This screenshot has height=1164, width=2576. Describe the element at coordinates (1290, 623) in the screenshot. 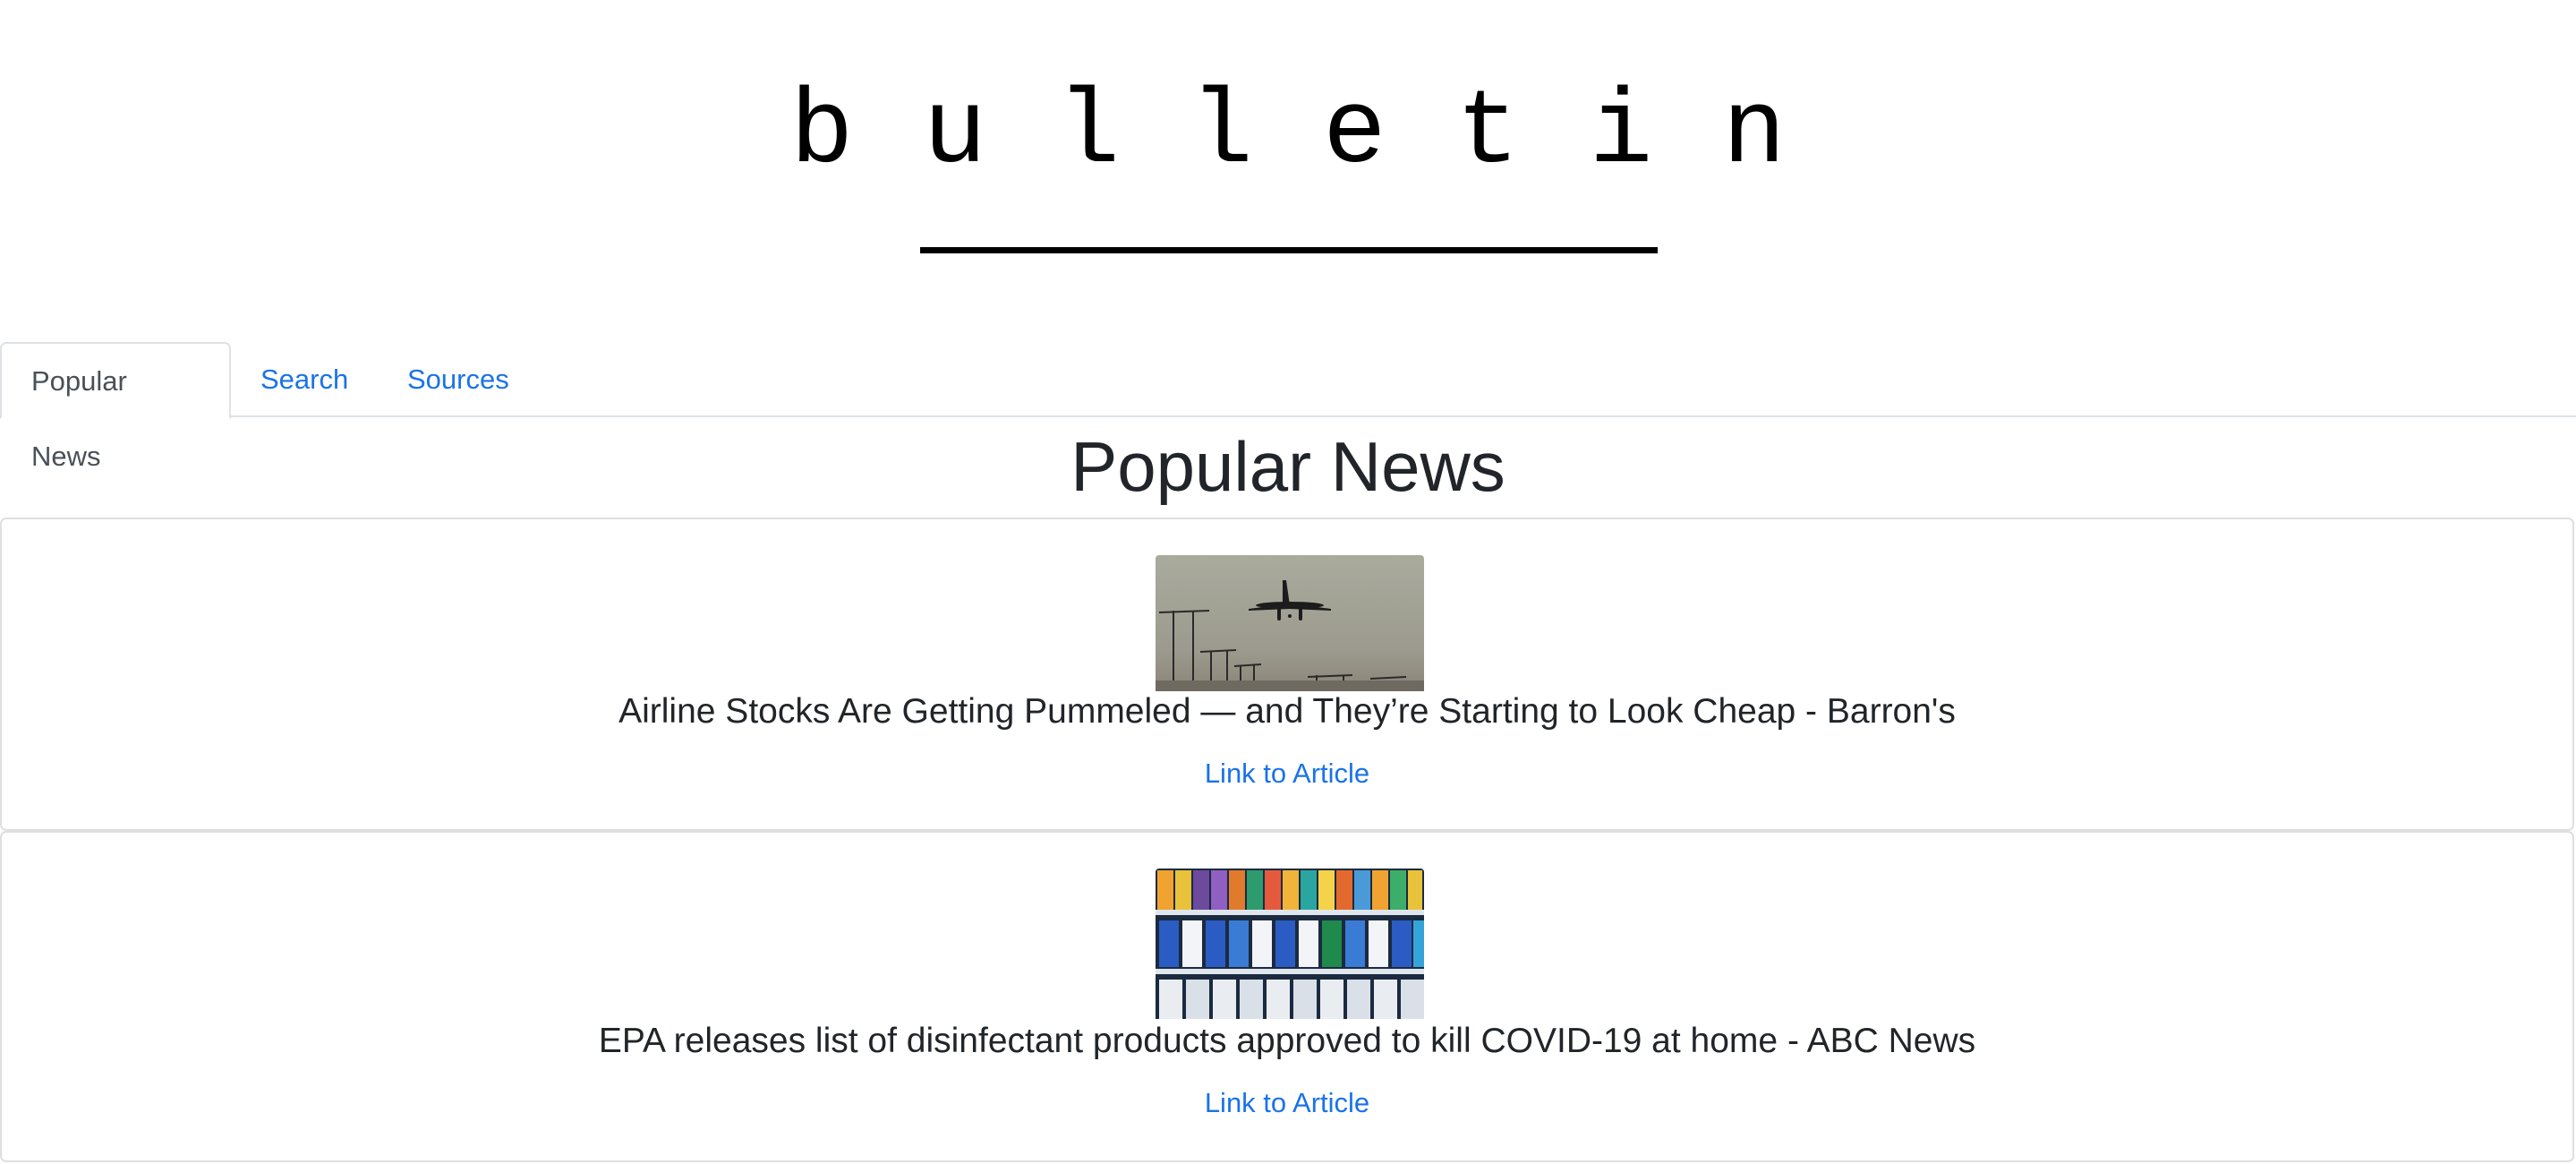

I see `article-image-airplane` at that location.